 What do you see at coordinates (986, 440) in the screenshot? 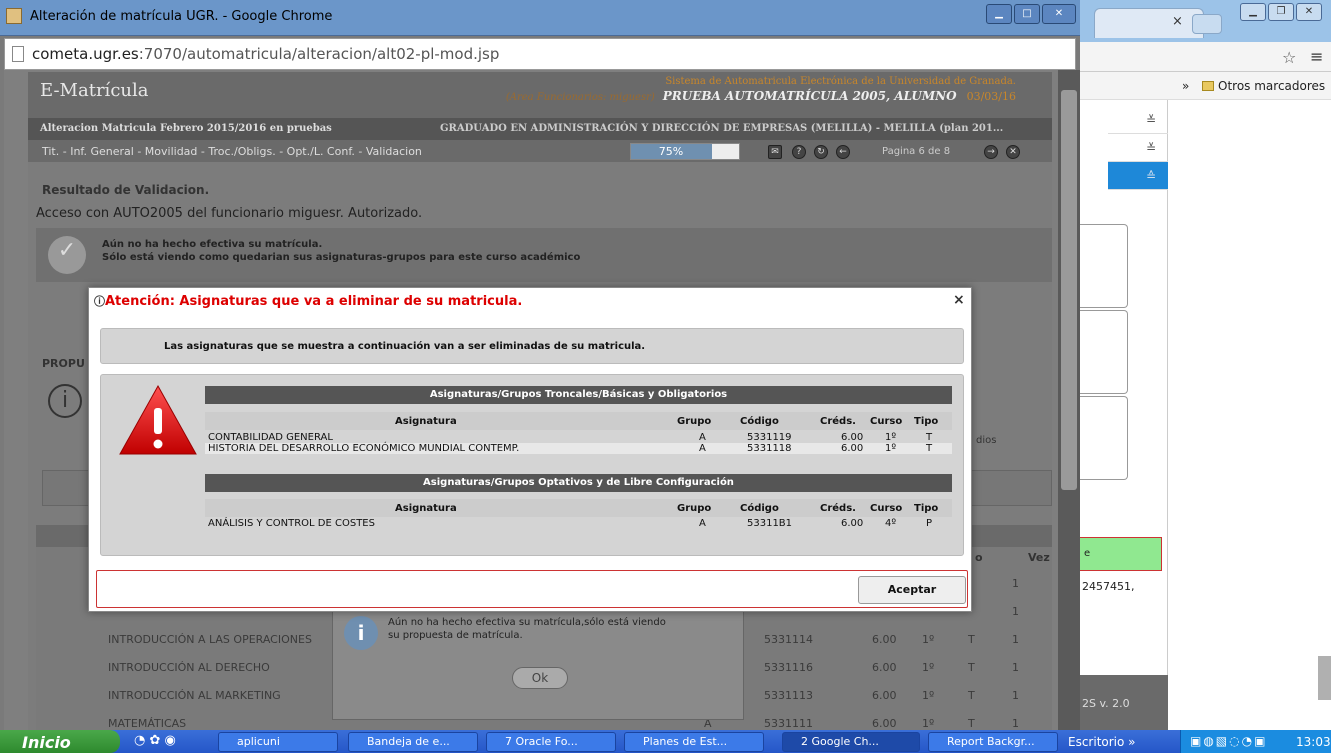
I see `dios-text: dios` at bounding box center [986, 440].